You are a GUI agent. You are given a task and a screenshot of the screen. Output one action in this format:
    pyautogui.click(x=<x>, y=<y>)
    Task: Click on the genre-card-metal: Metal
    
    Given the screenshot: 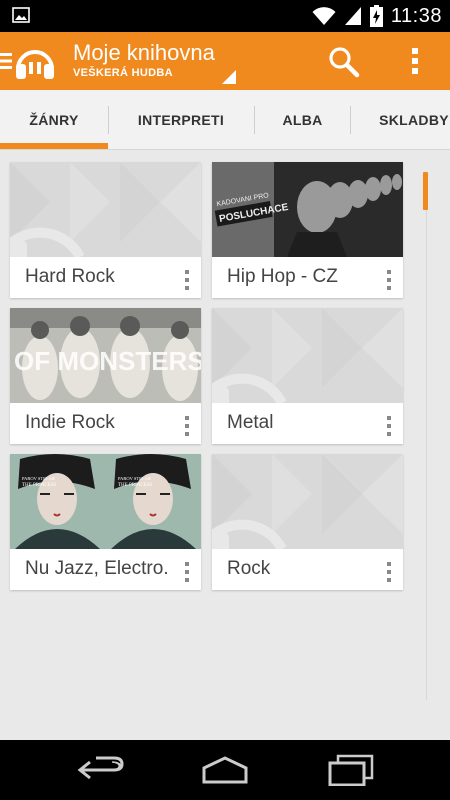 What is the action you would take?
    pyautogui.click(x=307, y=376)
    